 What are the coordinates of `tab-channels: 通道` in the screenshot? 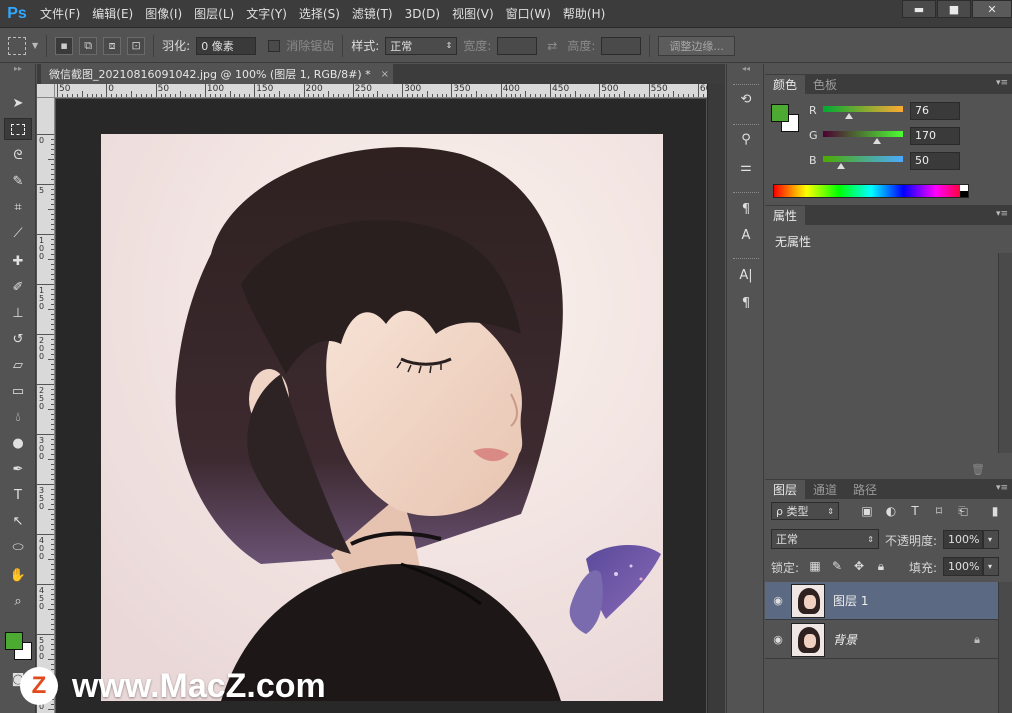 It's located at (825, 489).